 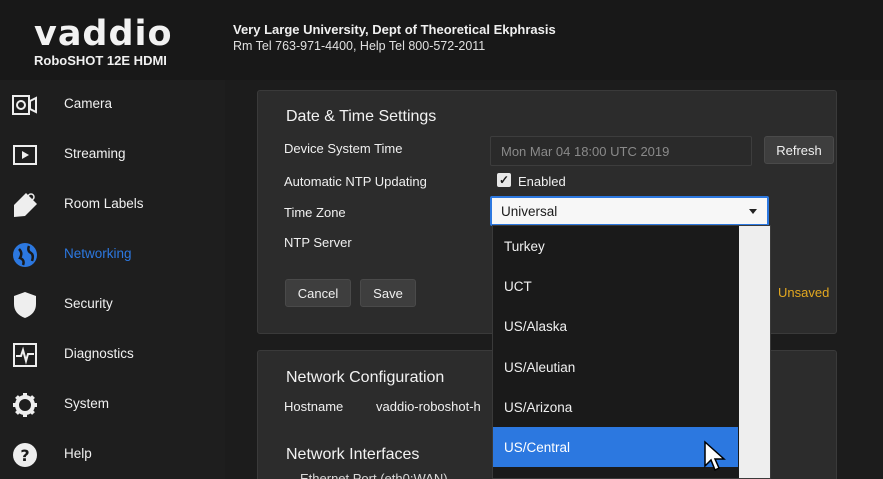 What do you see at coordinates (542, 181) in the screenshot?
I see `ntp-enabled-label: Enabled` at bounding box center [542, 181].